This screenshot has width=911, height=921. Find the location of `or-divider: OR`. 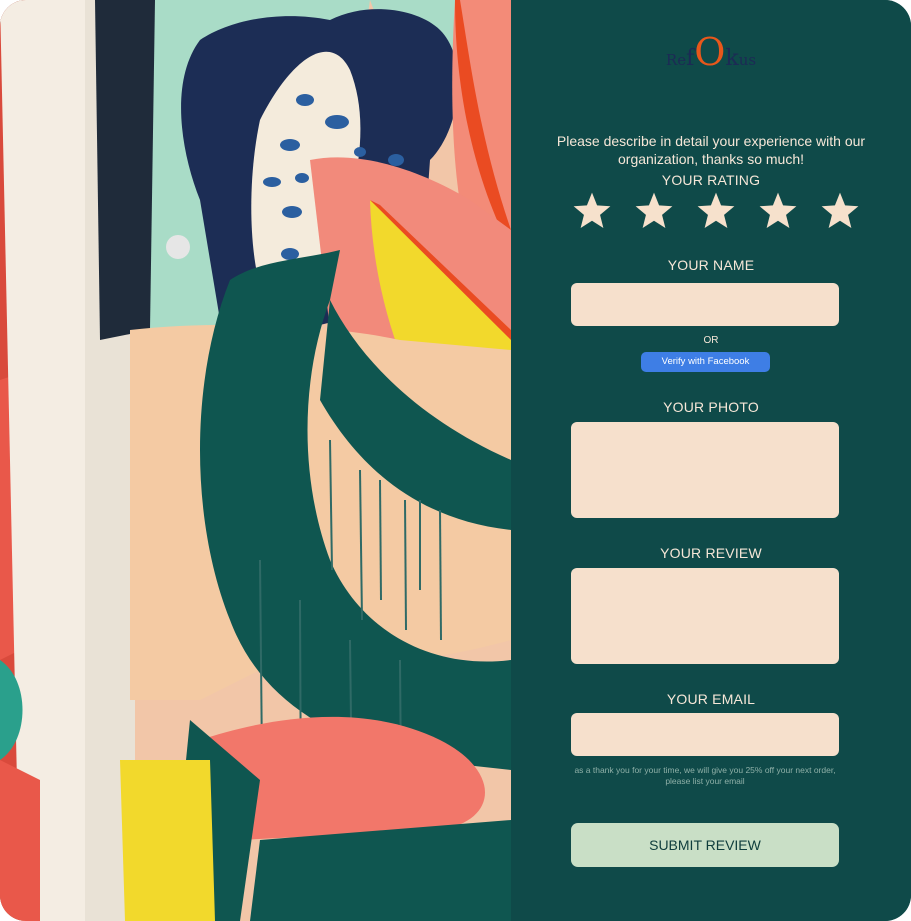

or-divider: OR is located at coordinates (711, 340).